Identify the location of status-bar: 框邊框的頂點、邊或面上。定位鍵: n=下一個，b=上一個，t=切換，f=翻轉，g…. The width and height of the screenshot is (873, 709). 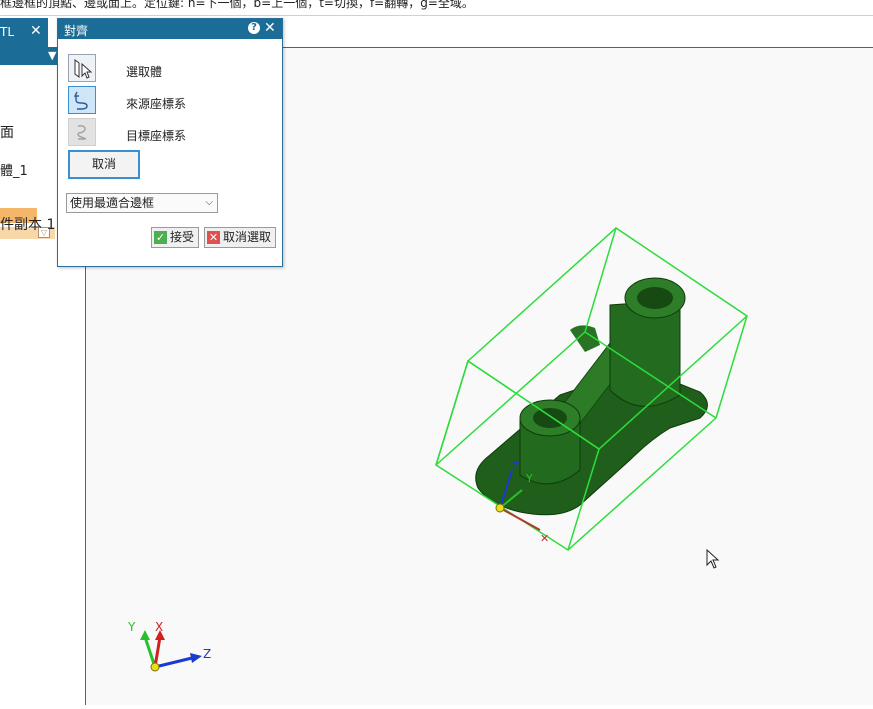
(436, 8).